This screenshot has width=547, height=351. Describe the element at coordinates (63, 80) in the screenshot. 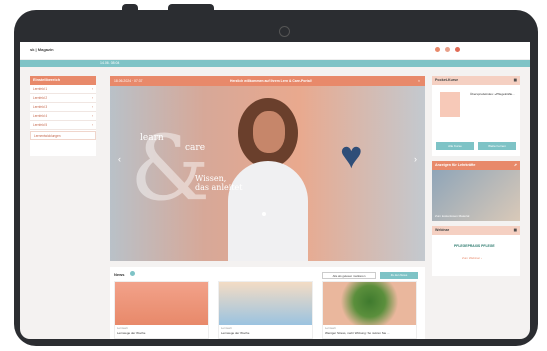

I see `sidebar-title: Einstellbereich` at that location.